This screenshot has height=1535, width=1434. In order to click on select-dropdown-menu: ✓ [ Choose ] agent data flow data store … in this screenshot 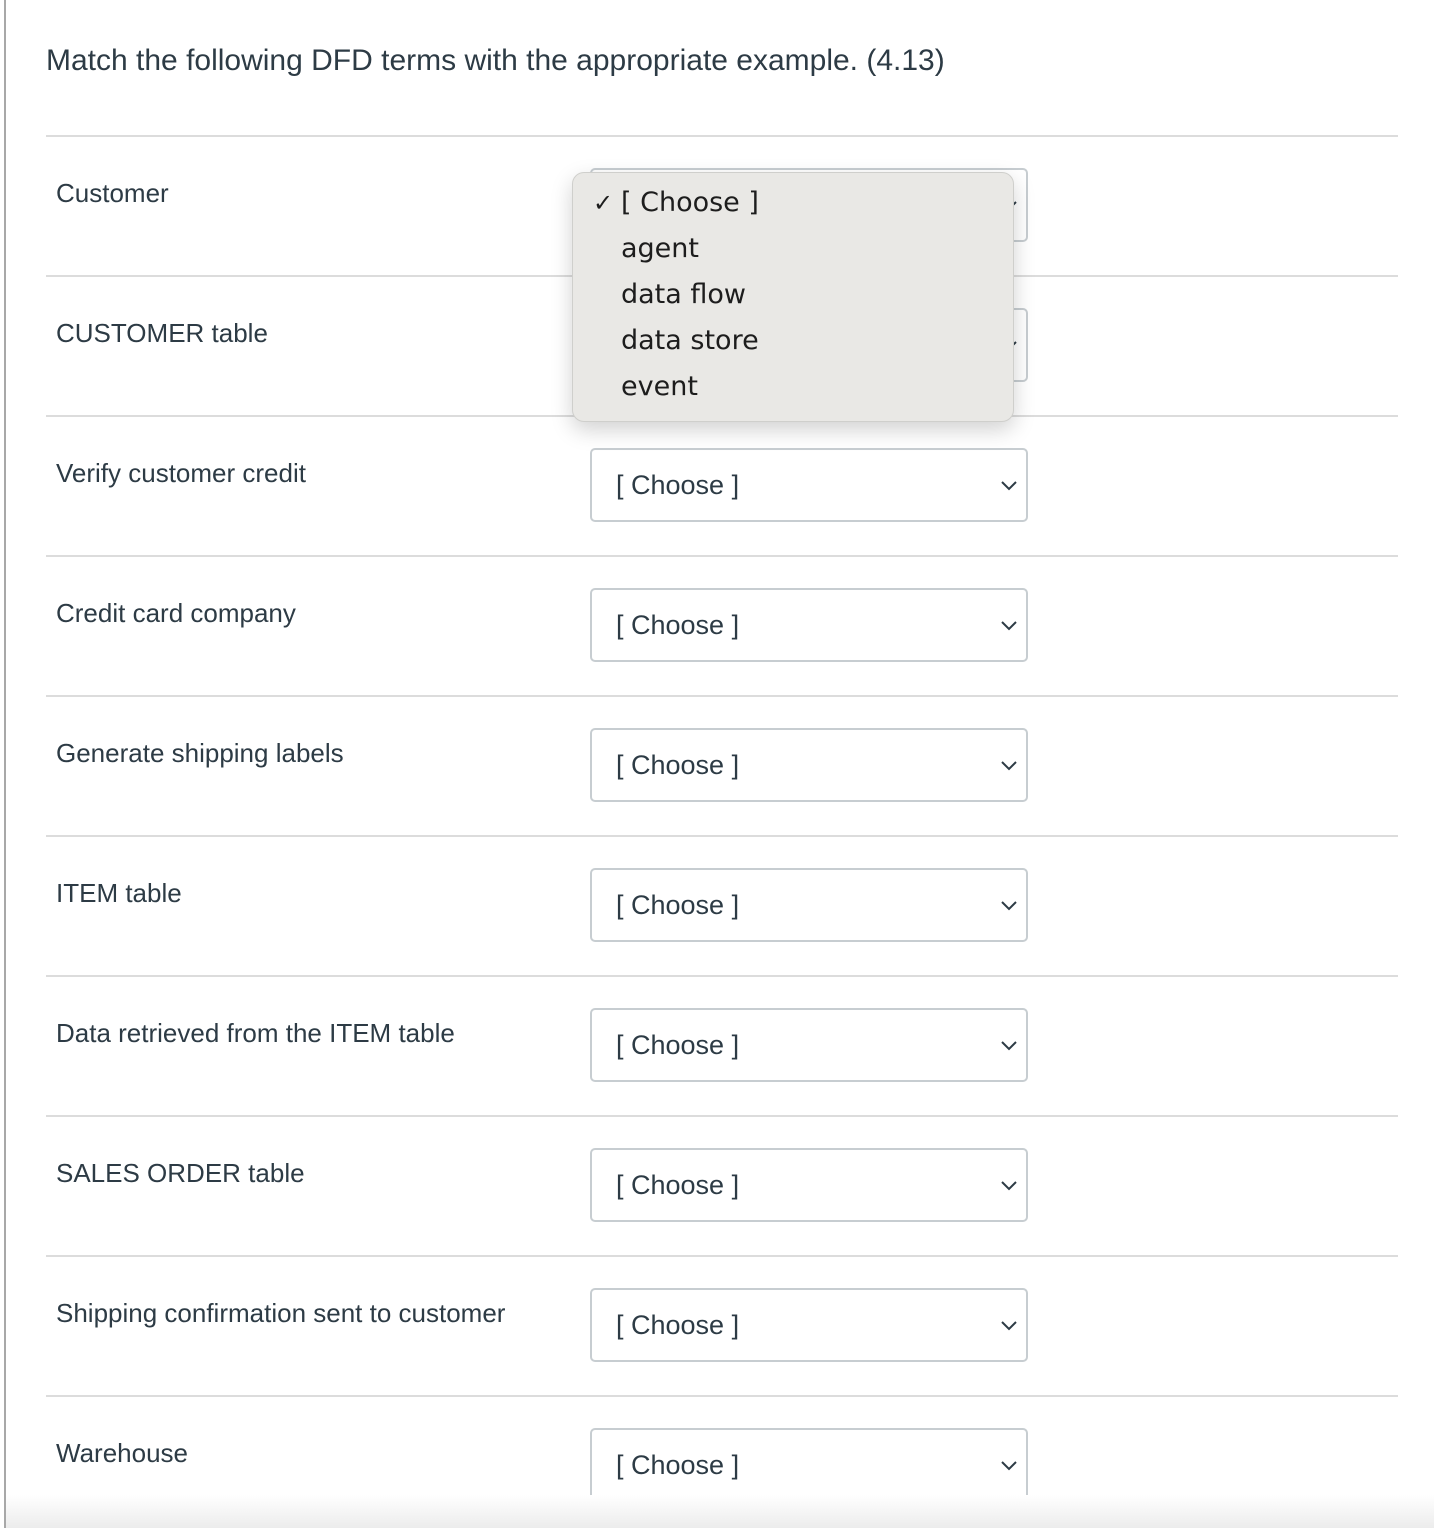, I will do `click(793, 297)`.